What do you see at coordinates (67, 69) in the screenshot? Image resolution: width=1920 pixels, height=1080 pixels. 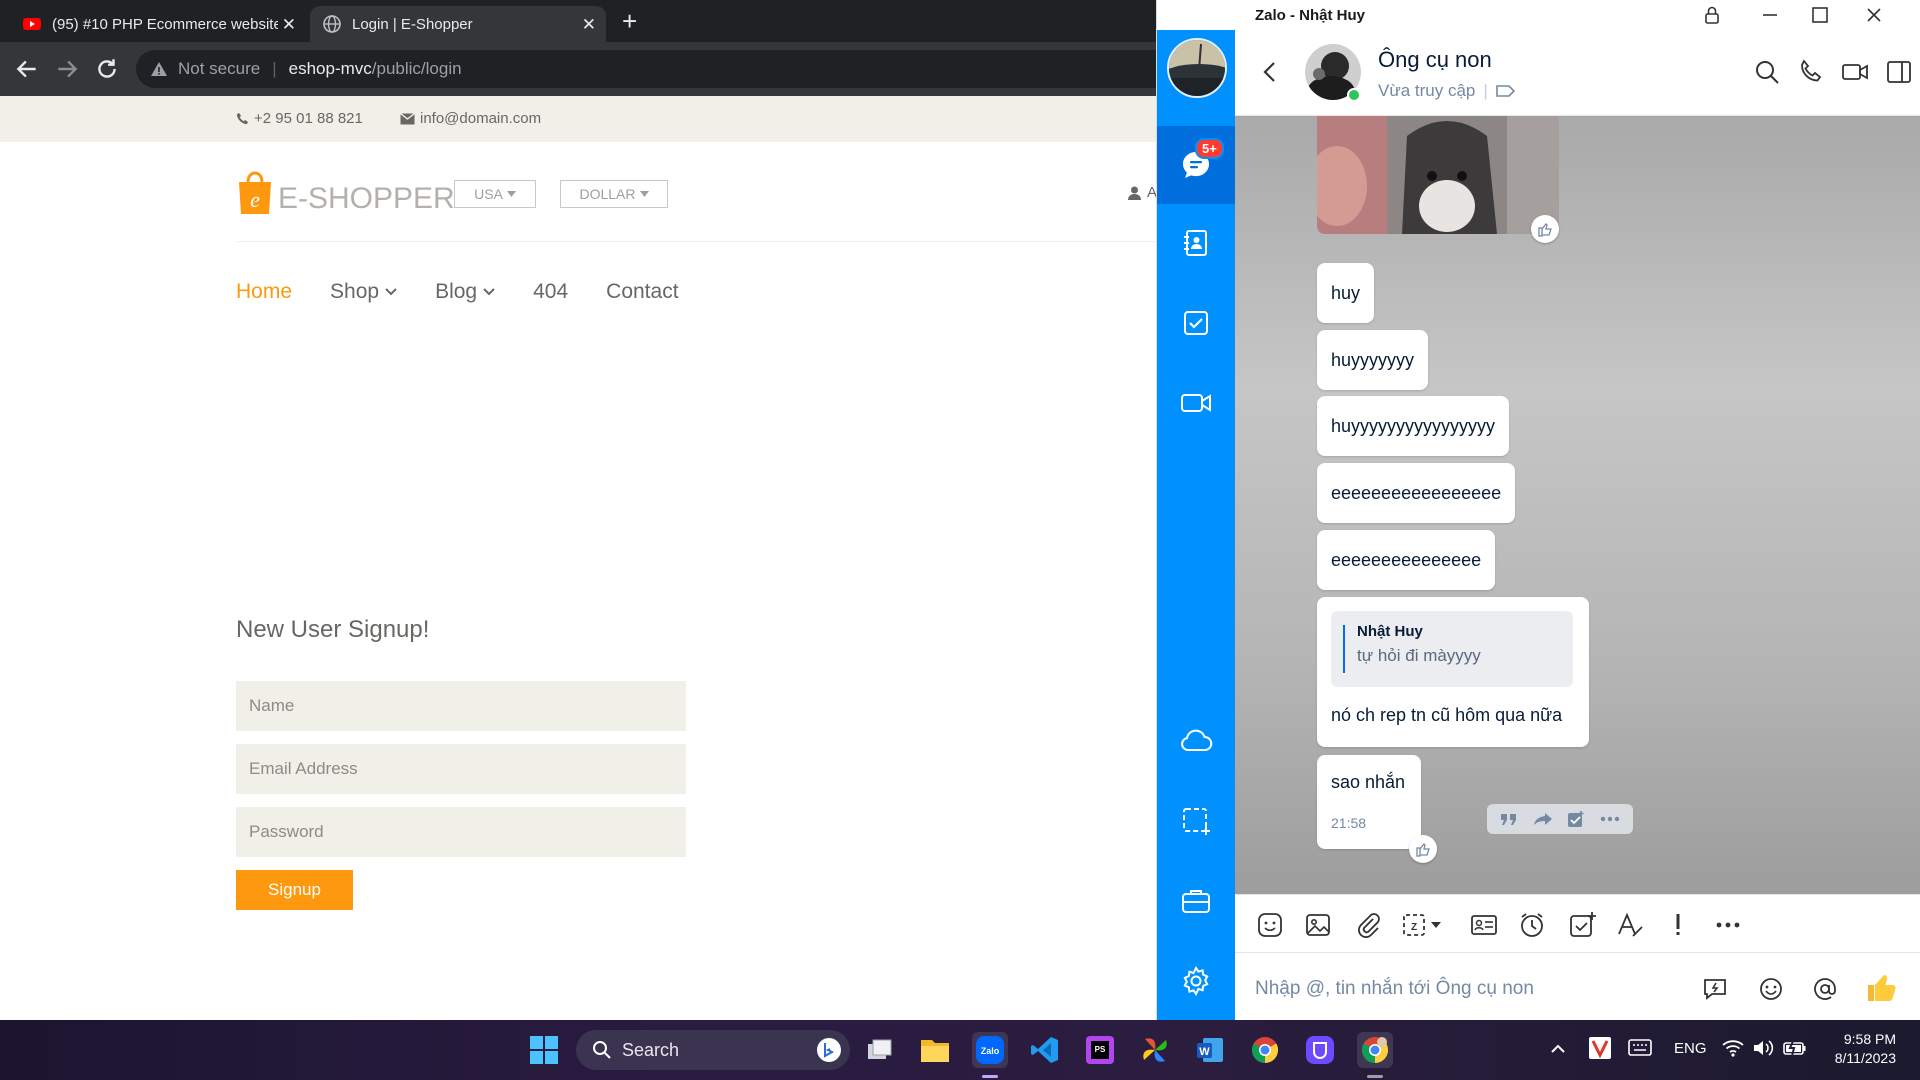 I see `forward-arrow-icon` at bounding box center [67, 69].